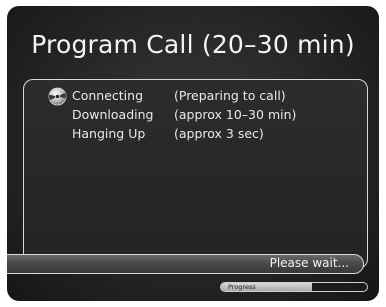 The height and width of the screenshot is (307, 386). Describe the element at coordinates (230, 95) in the screenshot. I see `step-detail: (Preparing to call)` at that location.